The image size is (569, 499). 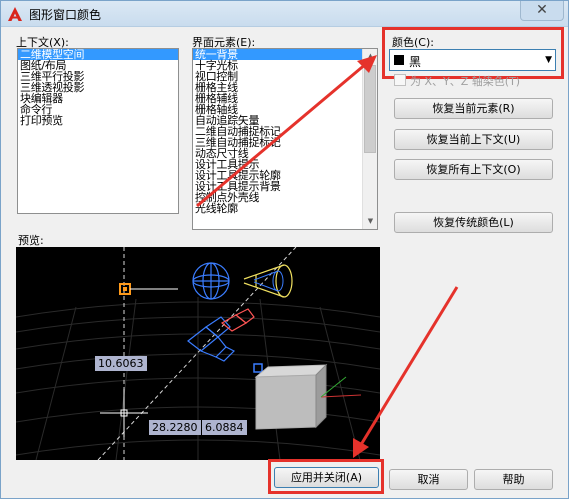 I want to click on arrow-to-apply-line, so click(x=408, y=367).